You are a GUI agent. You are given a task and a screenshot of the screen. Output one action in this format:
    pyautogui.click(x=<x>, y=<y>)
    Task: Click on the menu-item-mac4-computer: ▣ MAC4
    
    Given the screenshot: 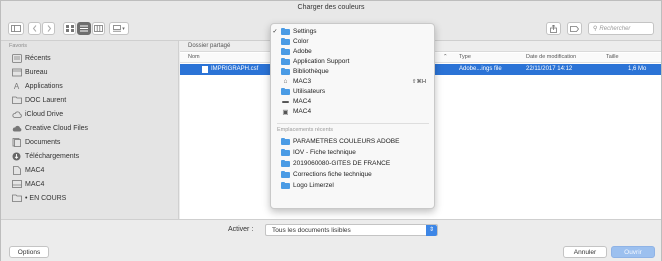 What is the action you would take?
    pyautogui.click(x=352, y=112)
    